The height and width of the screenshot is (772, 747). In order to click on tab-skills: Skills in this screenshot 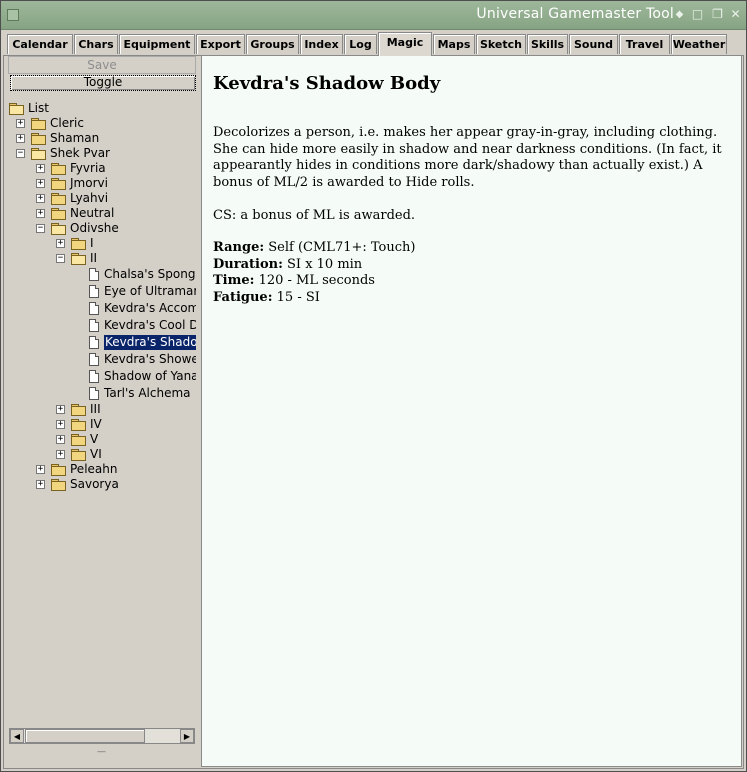, I will do `click(547, 44)`.